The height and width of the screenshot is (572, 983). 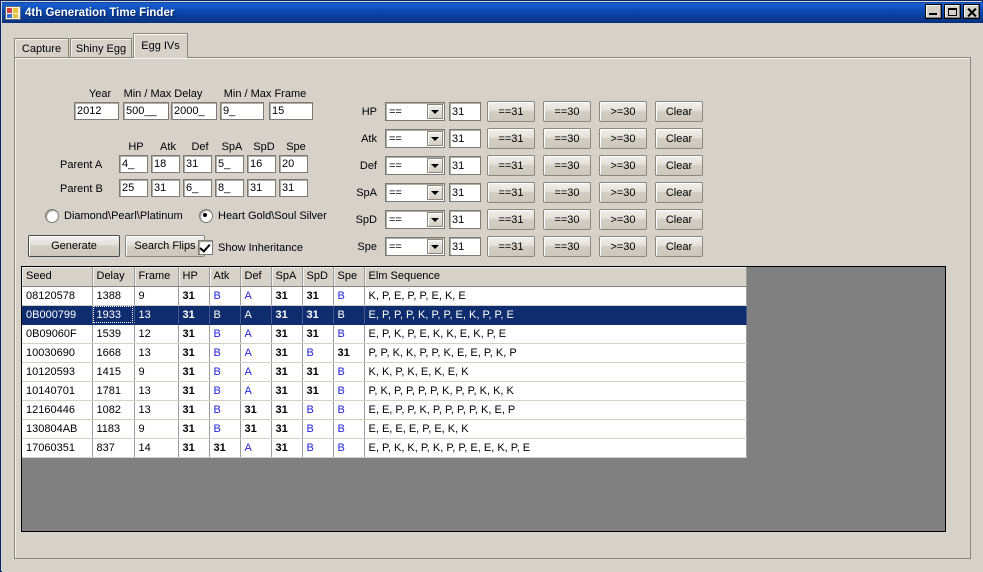 I want to click on cell-delay: 837, so click(x=113, y=448).